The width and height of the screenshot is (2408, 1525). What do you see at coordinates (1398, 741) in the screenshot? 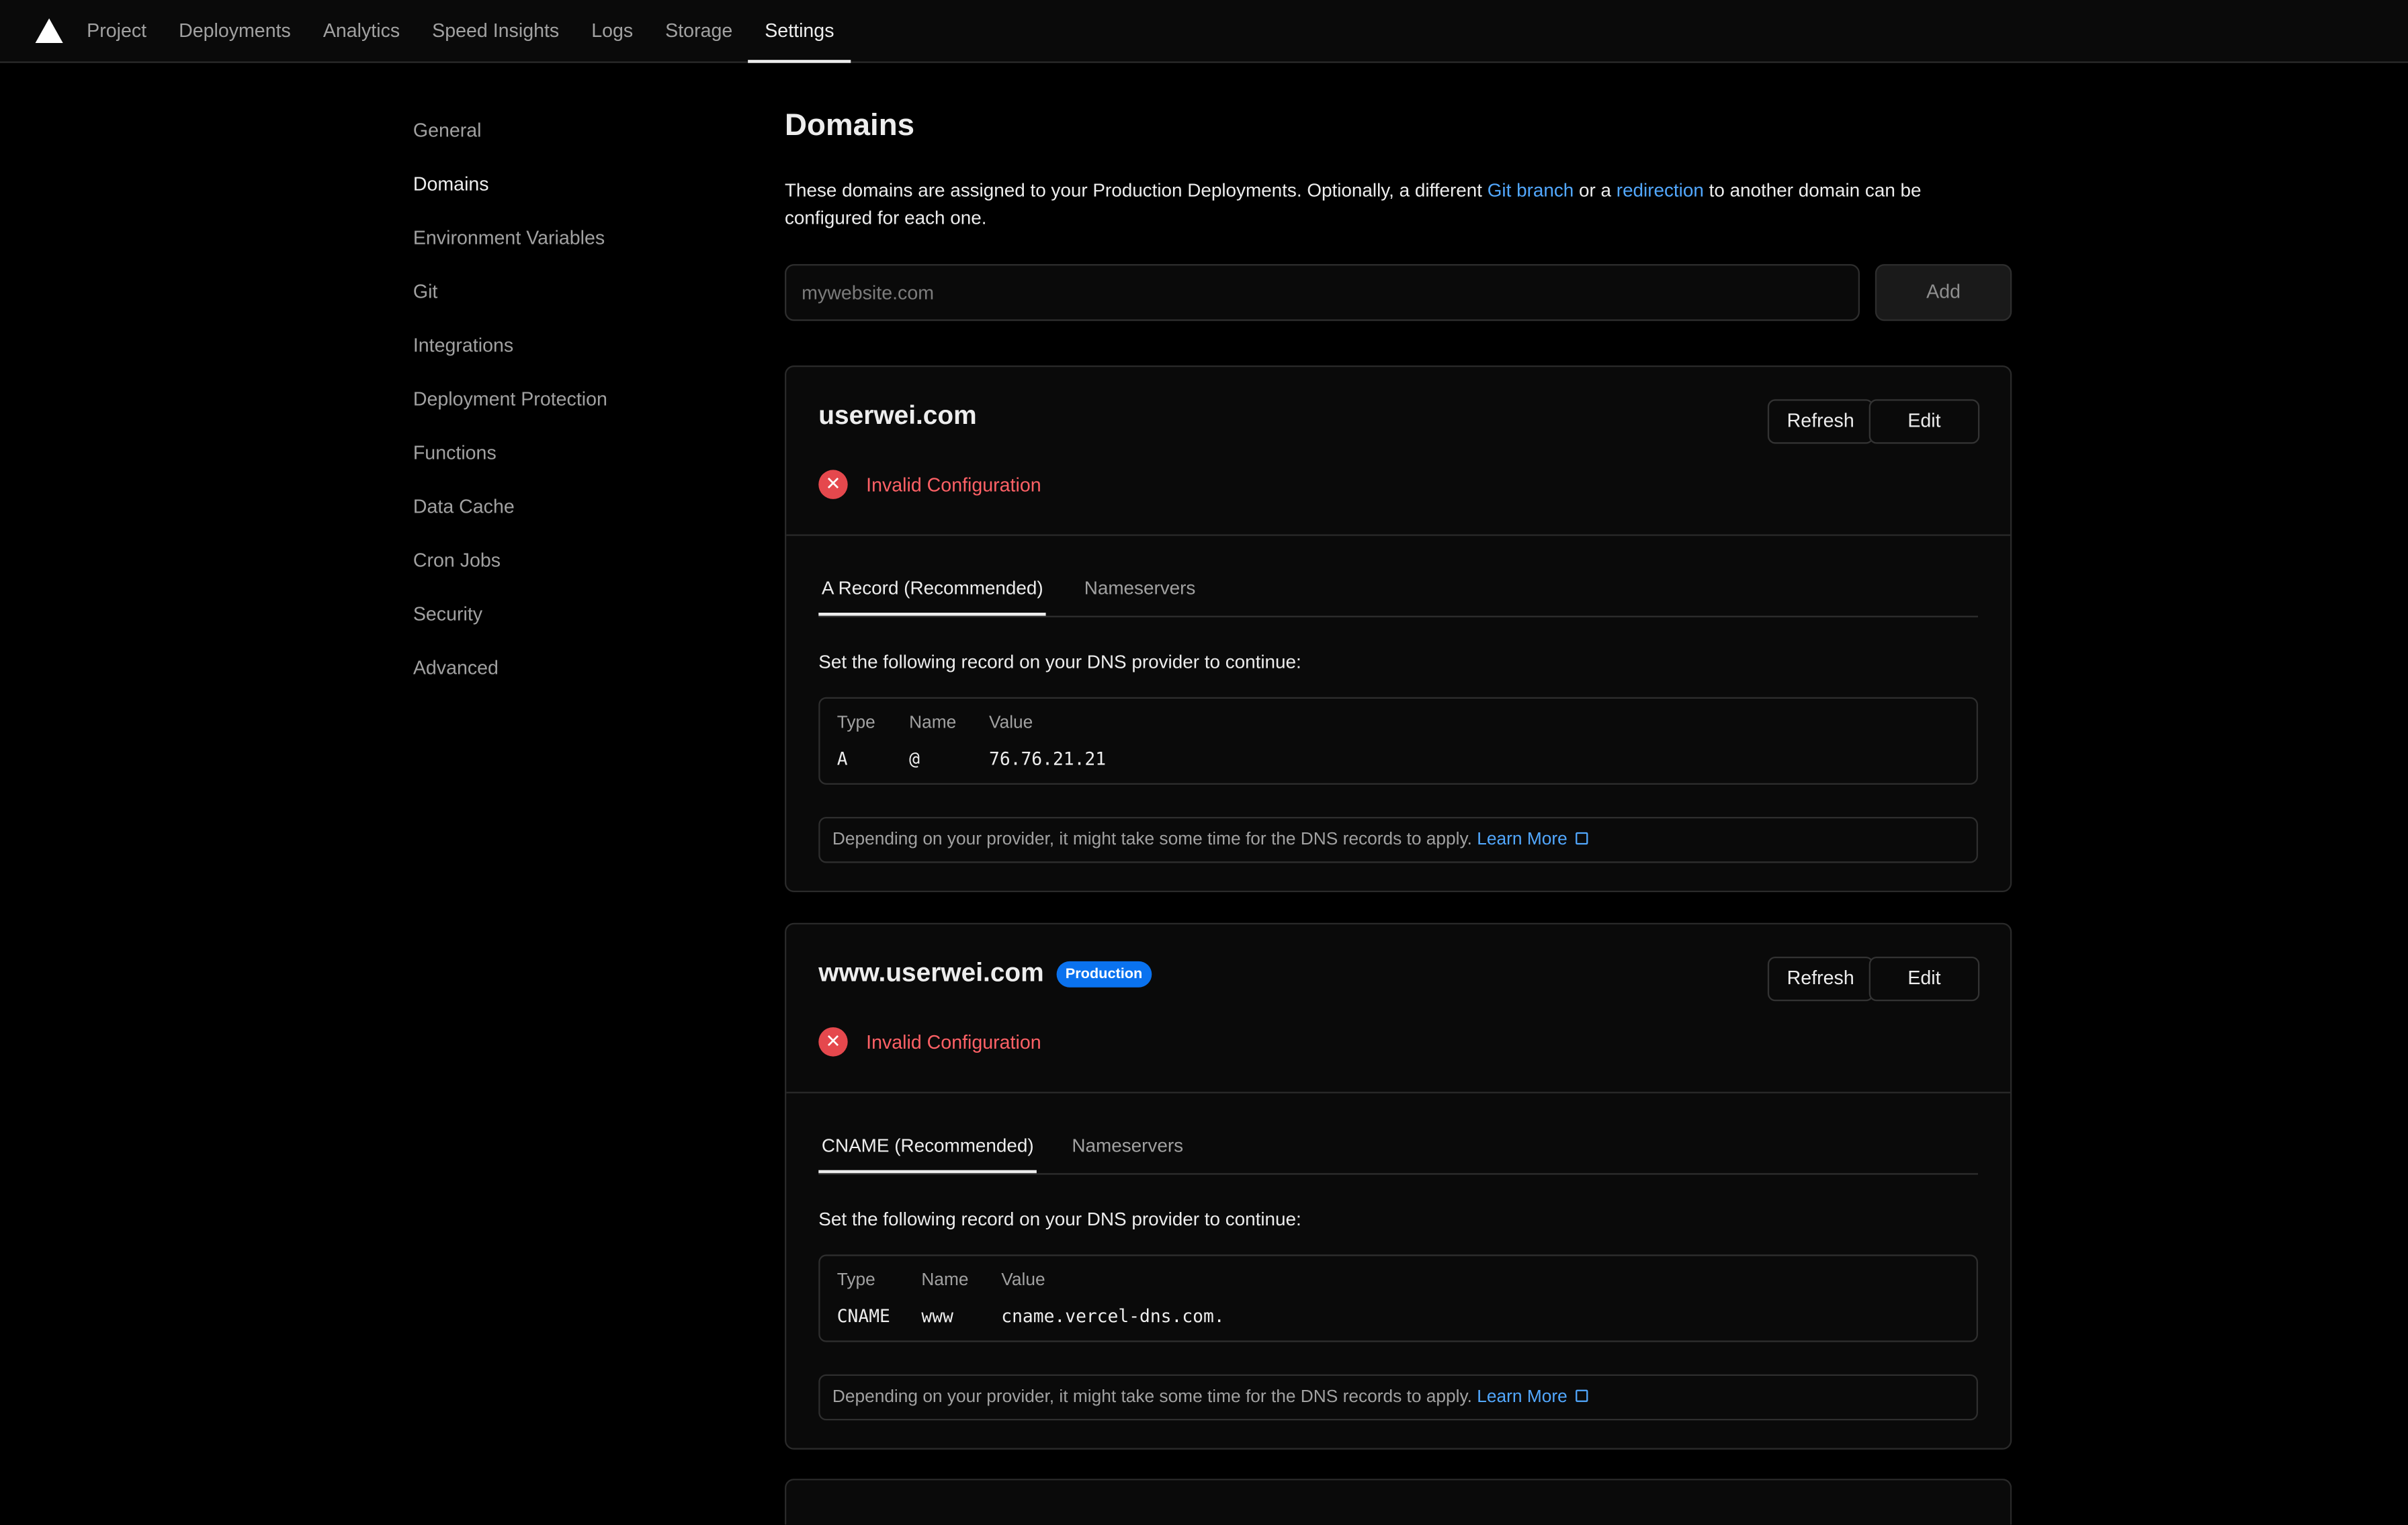
I see `dns-record-box: Type Name Value A @ 76.76.21.21` at bounding box center [1398, 741].